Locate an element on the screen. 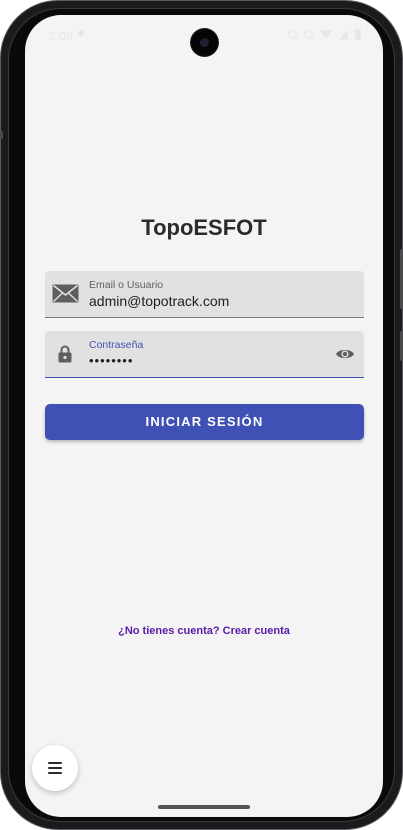  status-icons is located at coordinates (324, 34).